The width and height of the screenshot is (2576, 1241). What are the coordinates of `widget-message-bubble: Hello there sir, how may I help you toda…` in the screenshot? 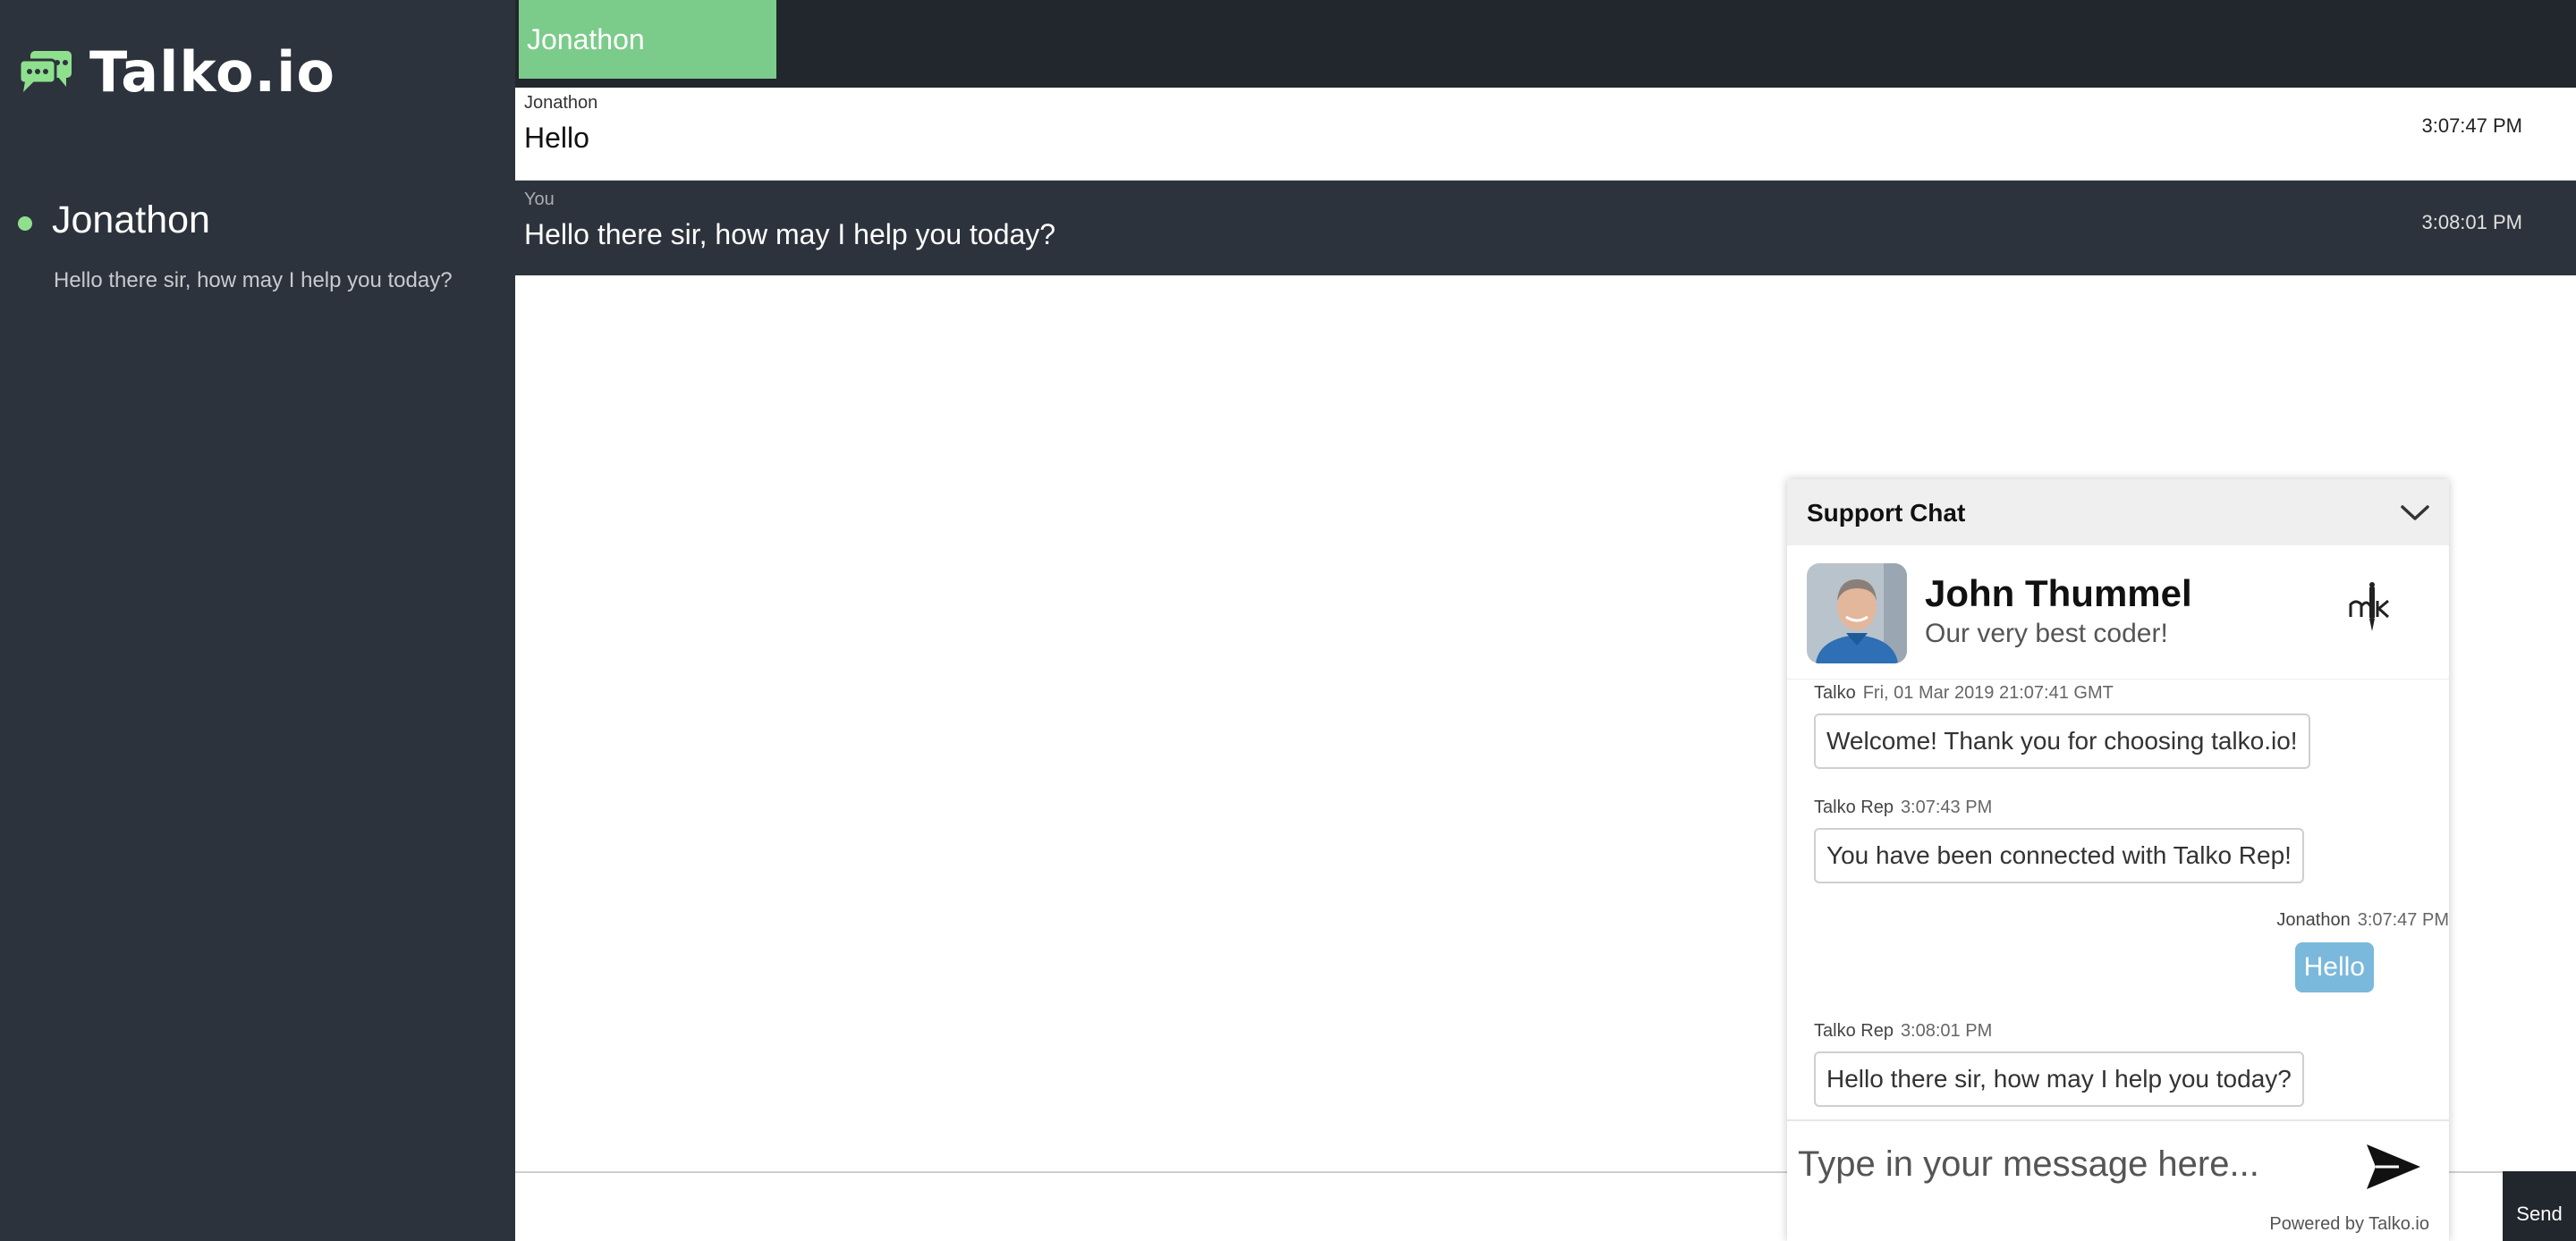 It's located at (2059, 1079).